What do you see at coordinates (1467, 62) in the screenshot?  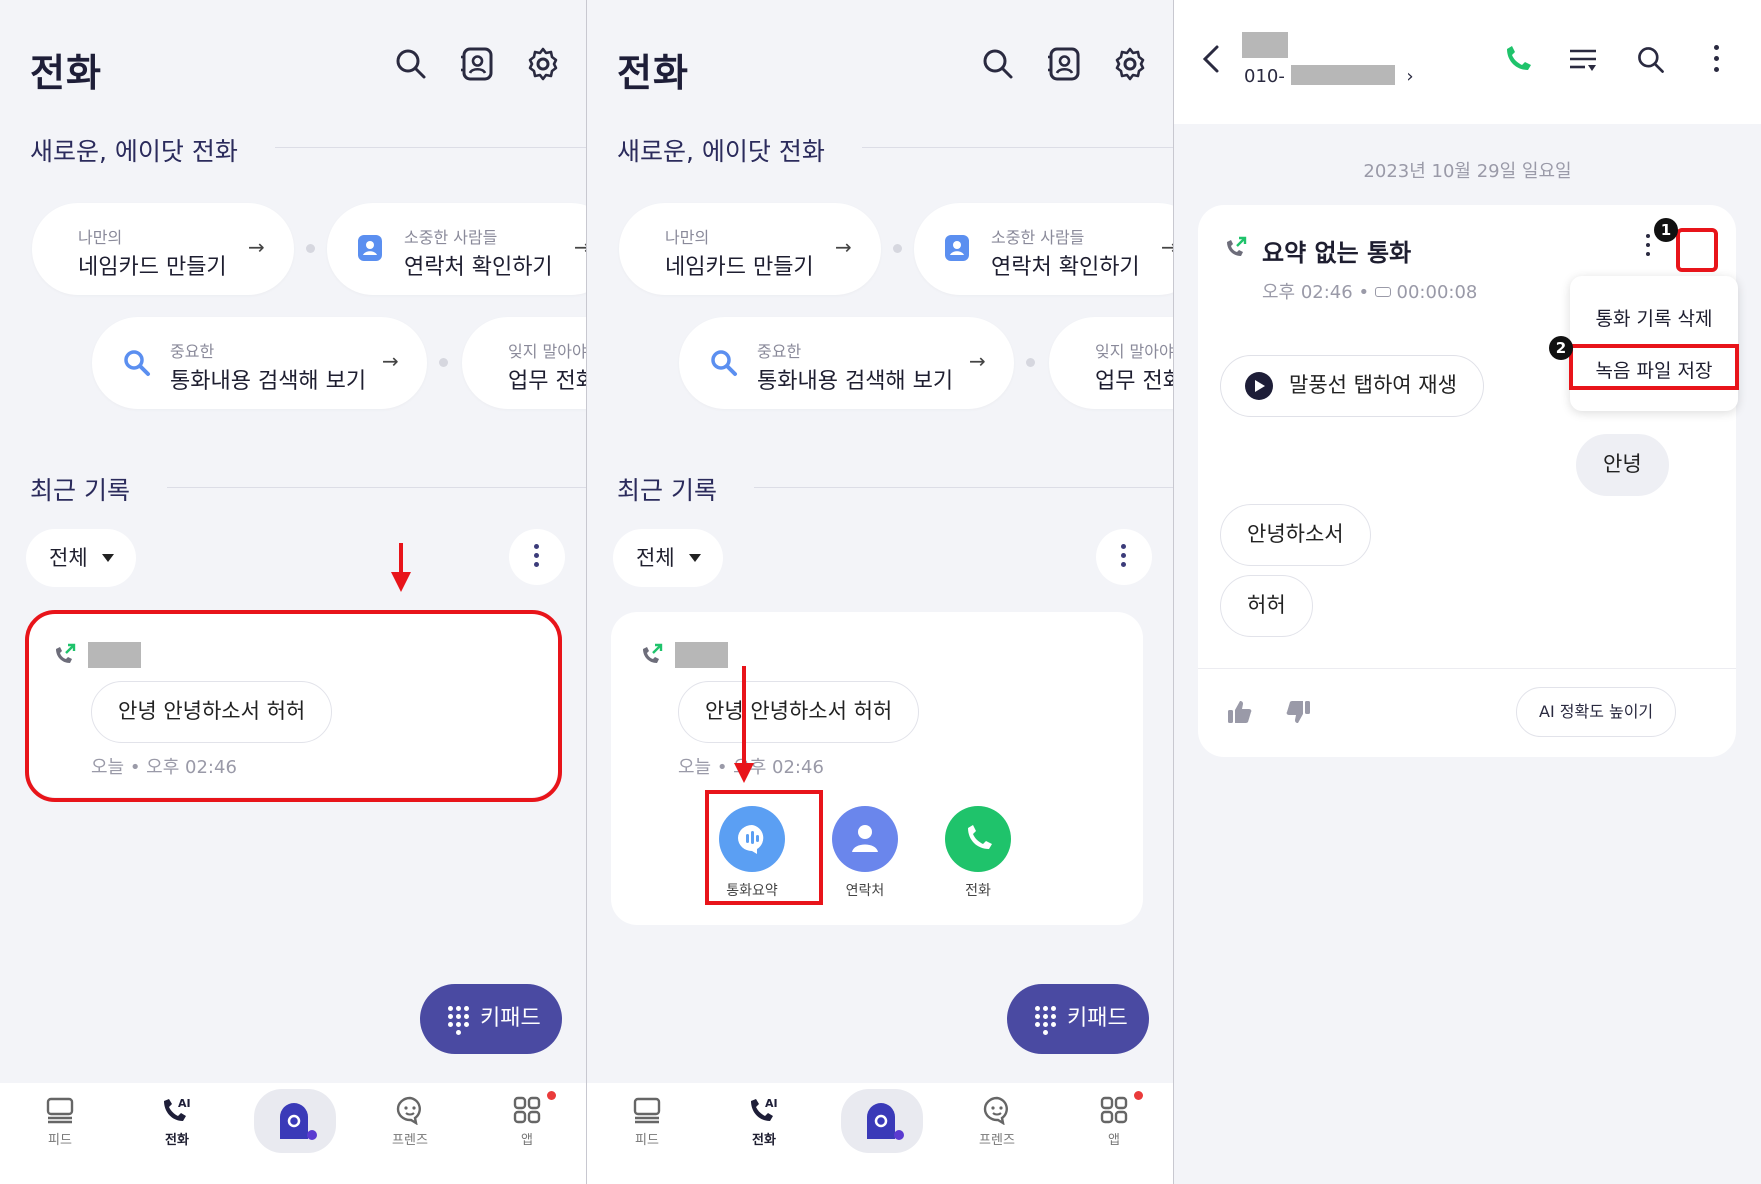 I see `detail-header: 010- ›` at bounding box center [1467, 62].